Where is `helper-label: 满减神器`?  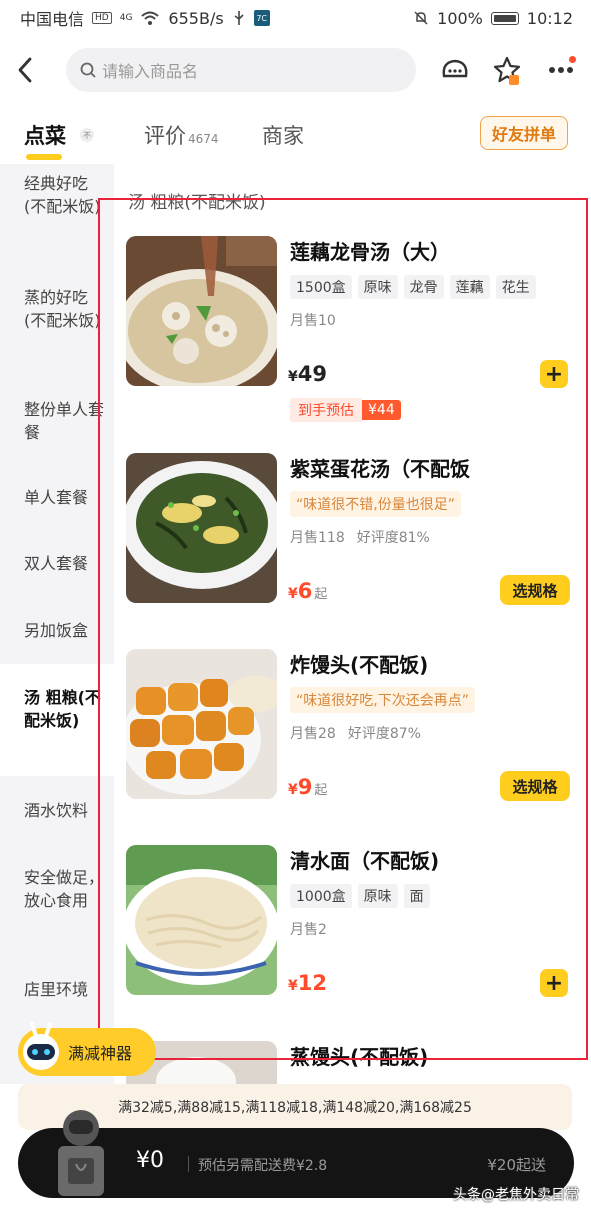 helper-label: 满减神器 is located at coordinates (100, 1053).